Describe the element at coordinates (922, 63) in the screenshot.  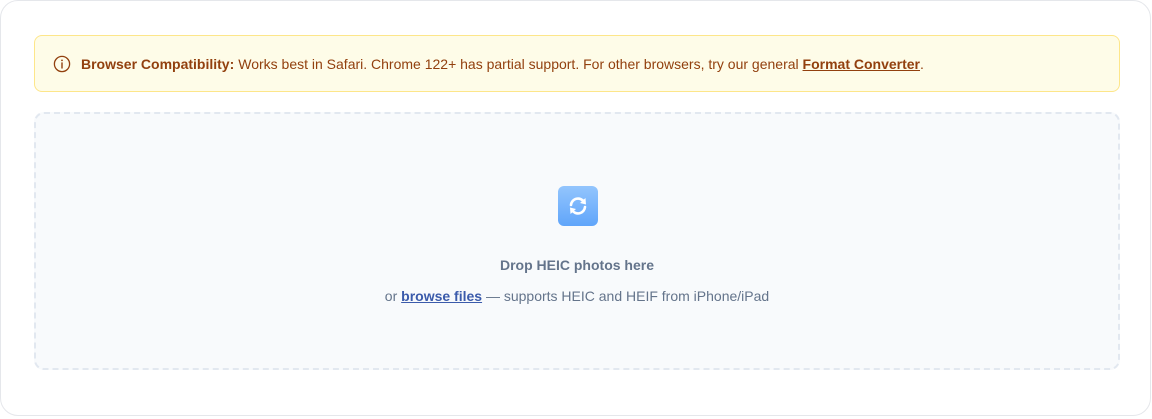
I see `alert-suffix: .` at that location.